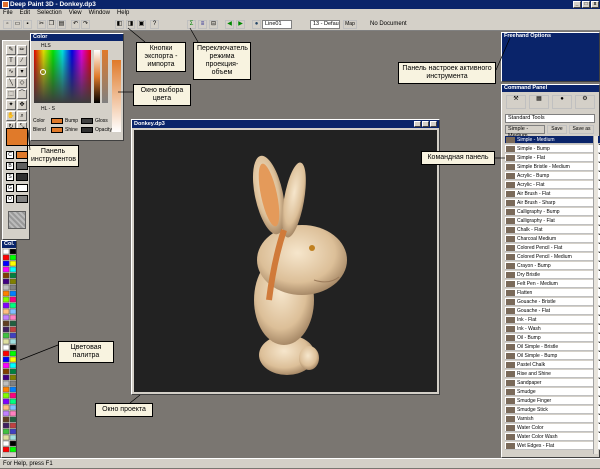  Describe the element at coordinates (552, 428) in the screenshot. I see `list-item: Water Color` at that location.